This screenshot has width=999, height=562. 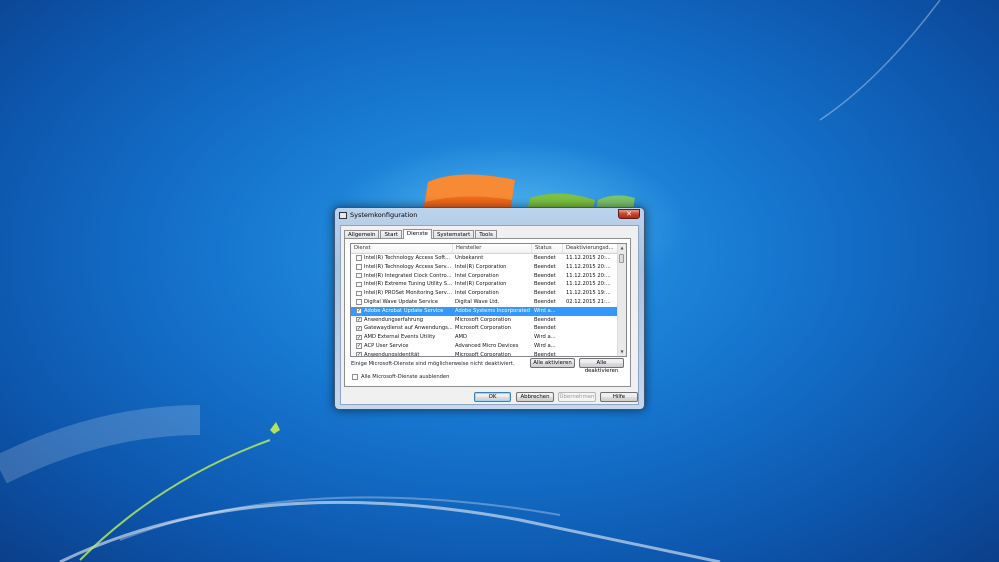 I want to click on hide-ms-services-label: Alle Microsoft-Dienste ausblenden, so click(x=405, y=377).